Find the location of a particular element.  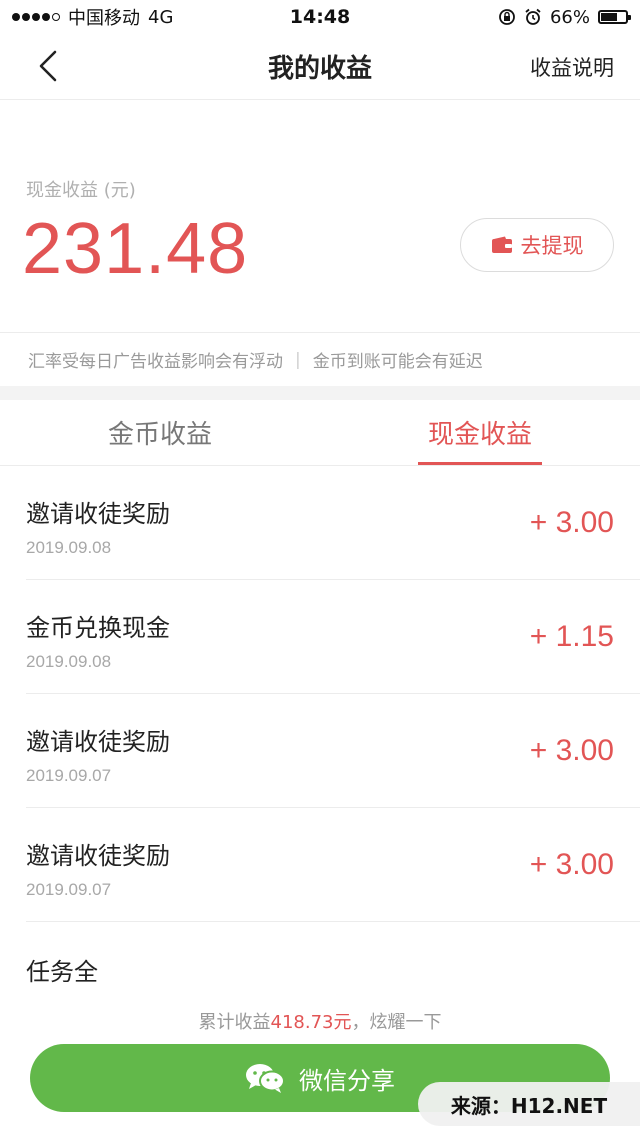

battery-fill is located at coordinates (609, 17).